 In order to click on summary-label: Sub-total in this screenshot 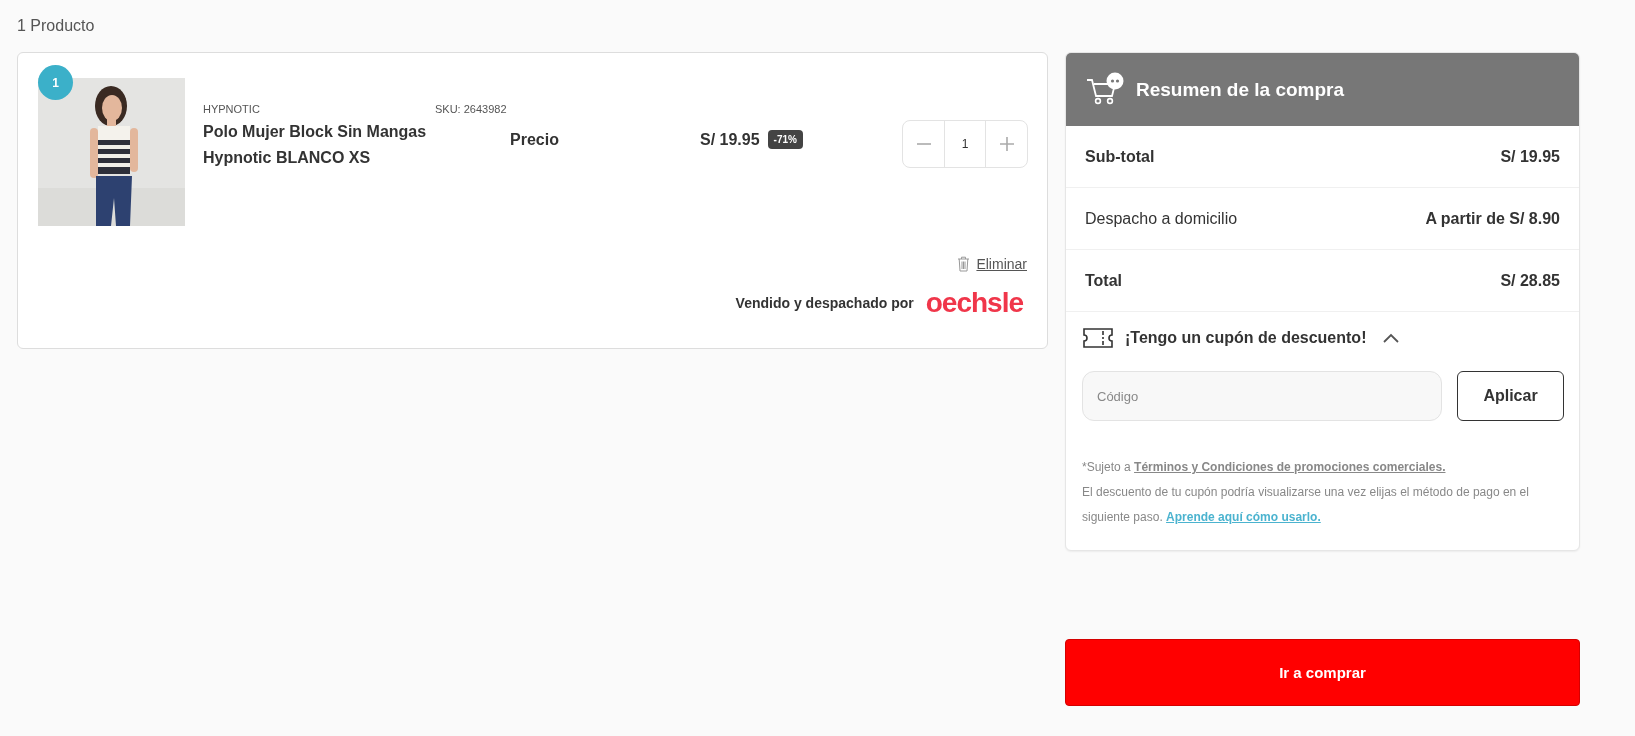, I will do `click(1120, 156)`.